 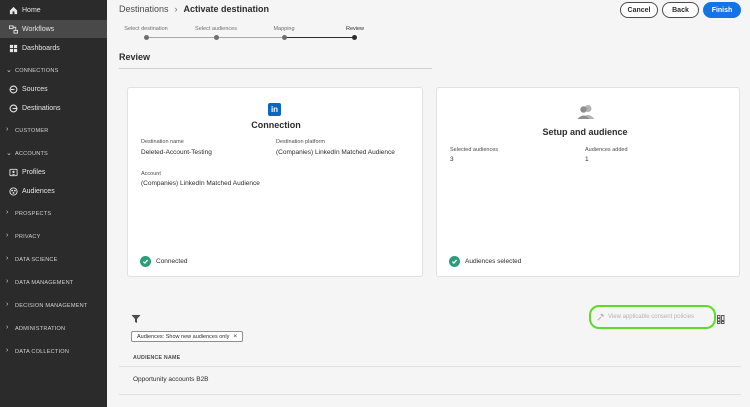 What do you see at coordinates (452, 159) in the screenshot?
I see `field-value: 3` at bounding box center [452, 159].